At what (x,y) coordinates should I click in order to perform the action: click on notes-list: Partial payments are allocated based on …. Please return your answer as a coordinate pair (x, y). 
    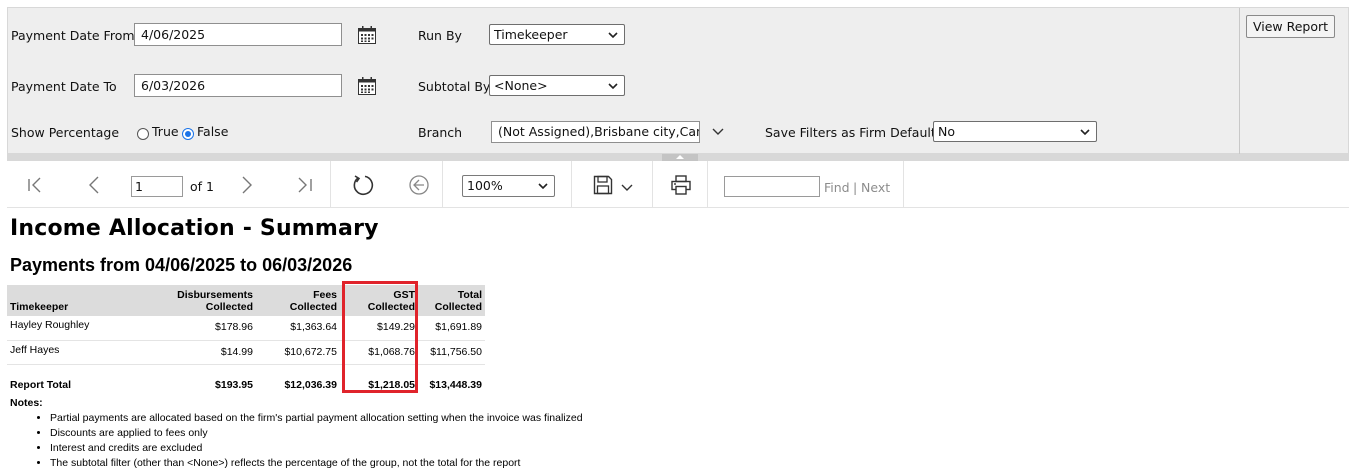
    Looking at the image, I should click on (296, 441).